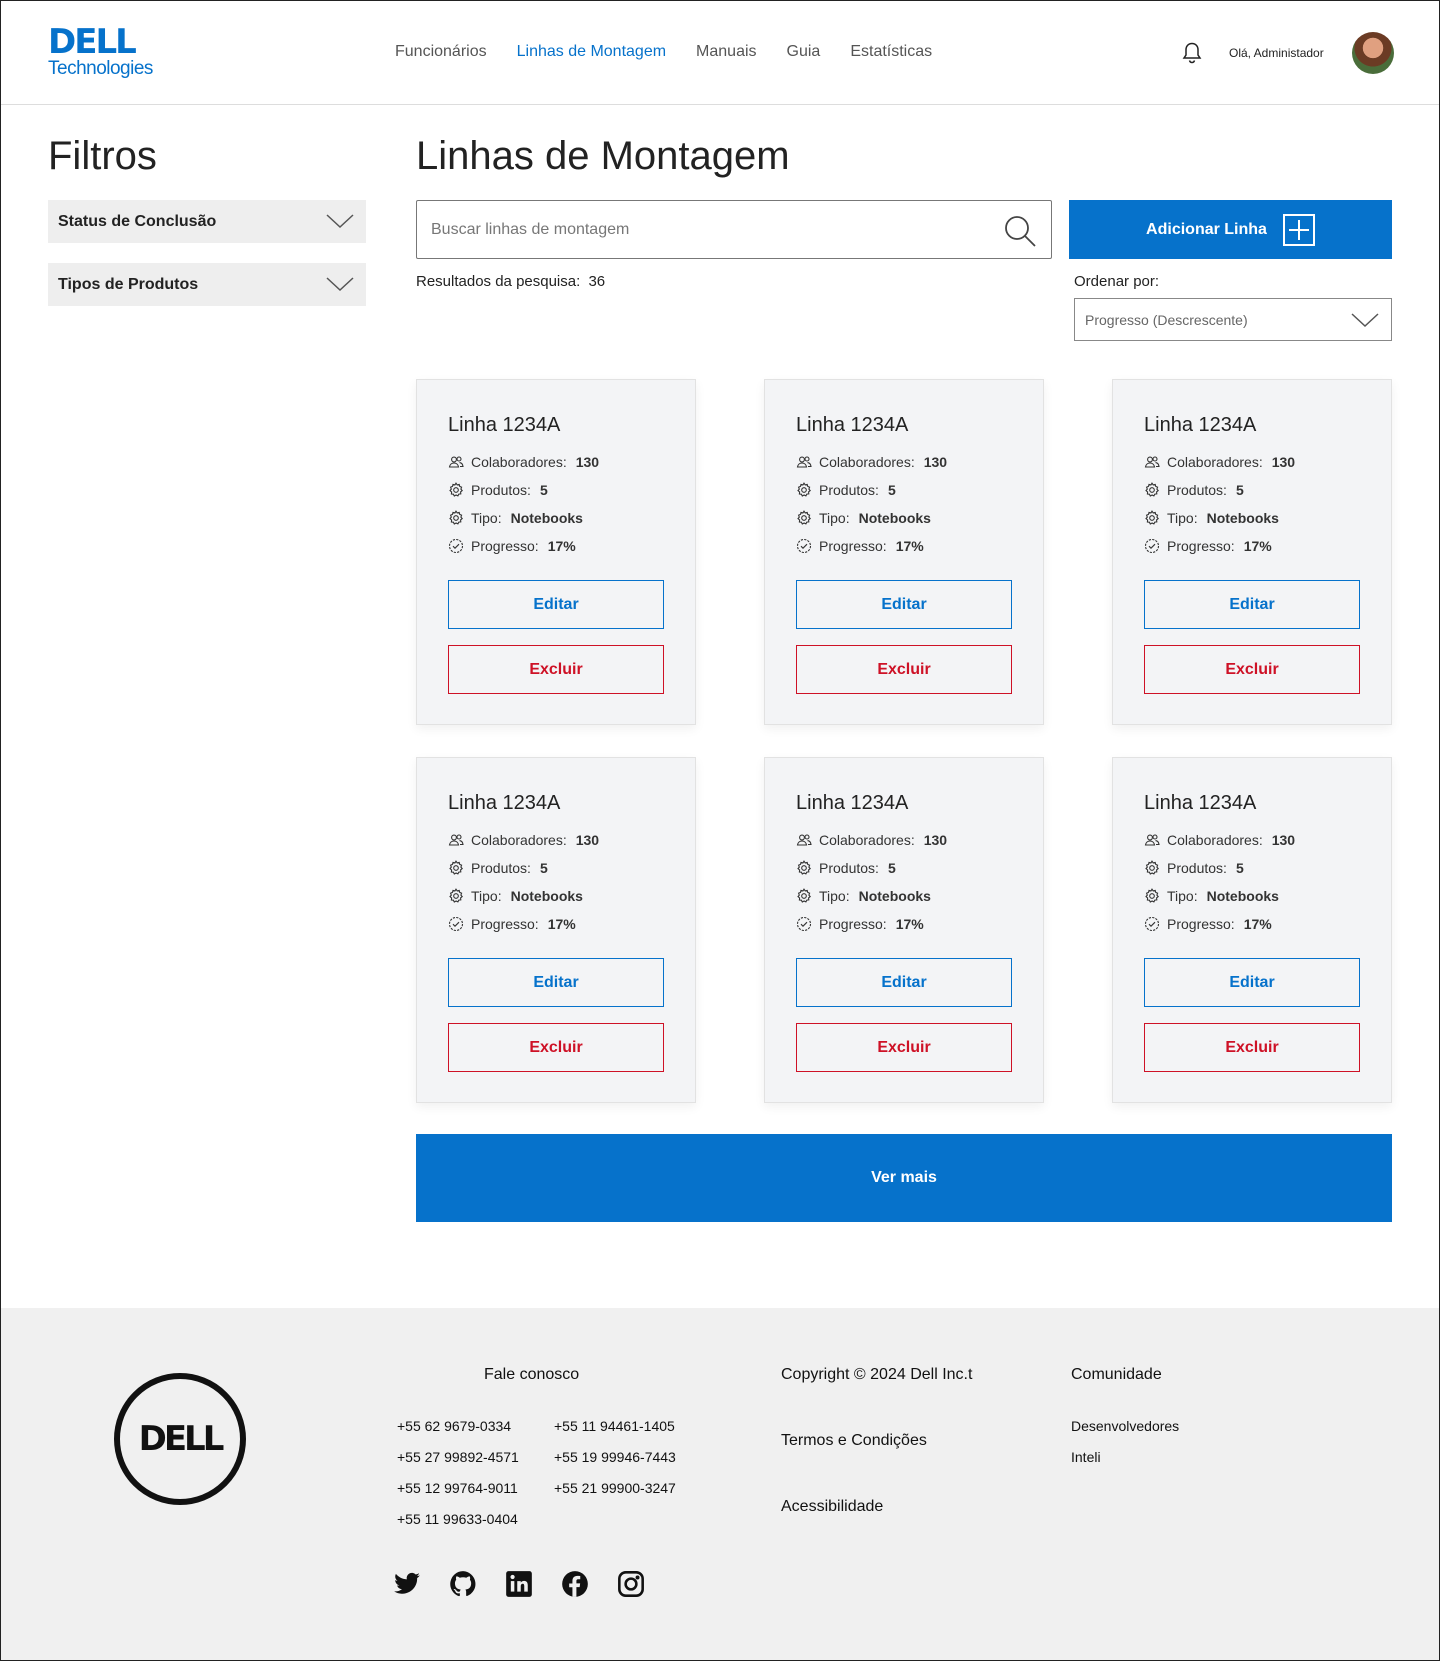 The height and width of the screenshot is (1661, 1440). What do you see at coordinates (804, 52) in the screenshot?
I see `nav-guia: Guia` at bounding box center [804, 52].